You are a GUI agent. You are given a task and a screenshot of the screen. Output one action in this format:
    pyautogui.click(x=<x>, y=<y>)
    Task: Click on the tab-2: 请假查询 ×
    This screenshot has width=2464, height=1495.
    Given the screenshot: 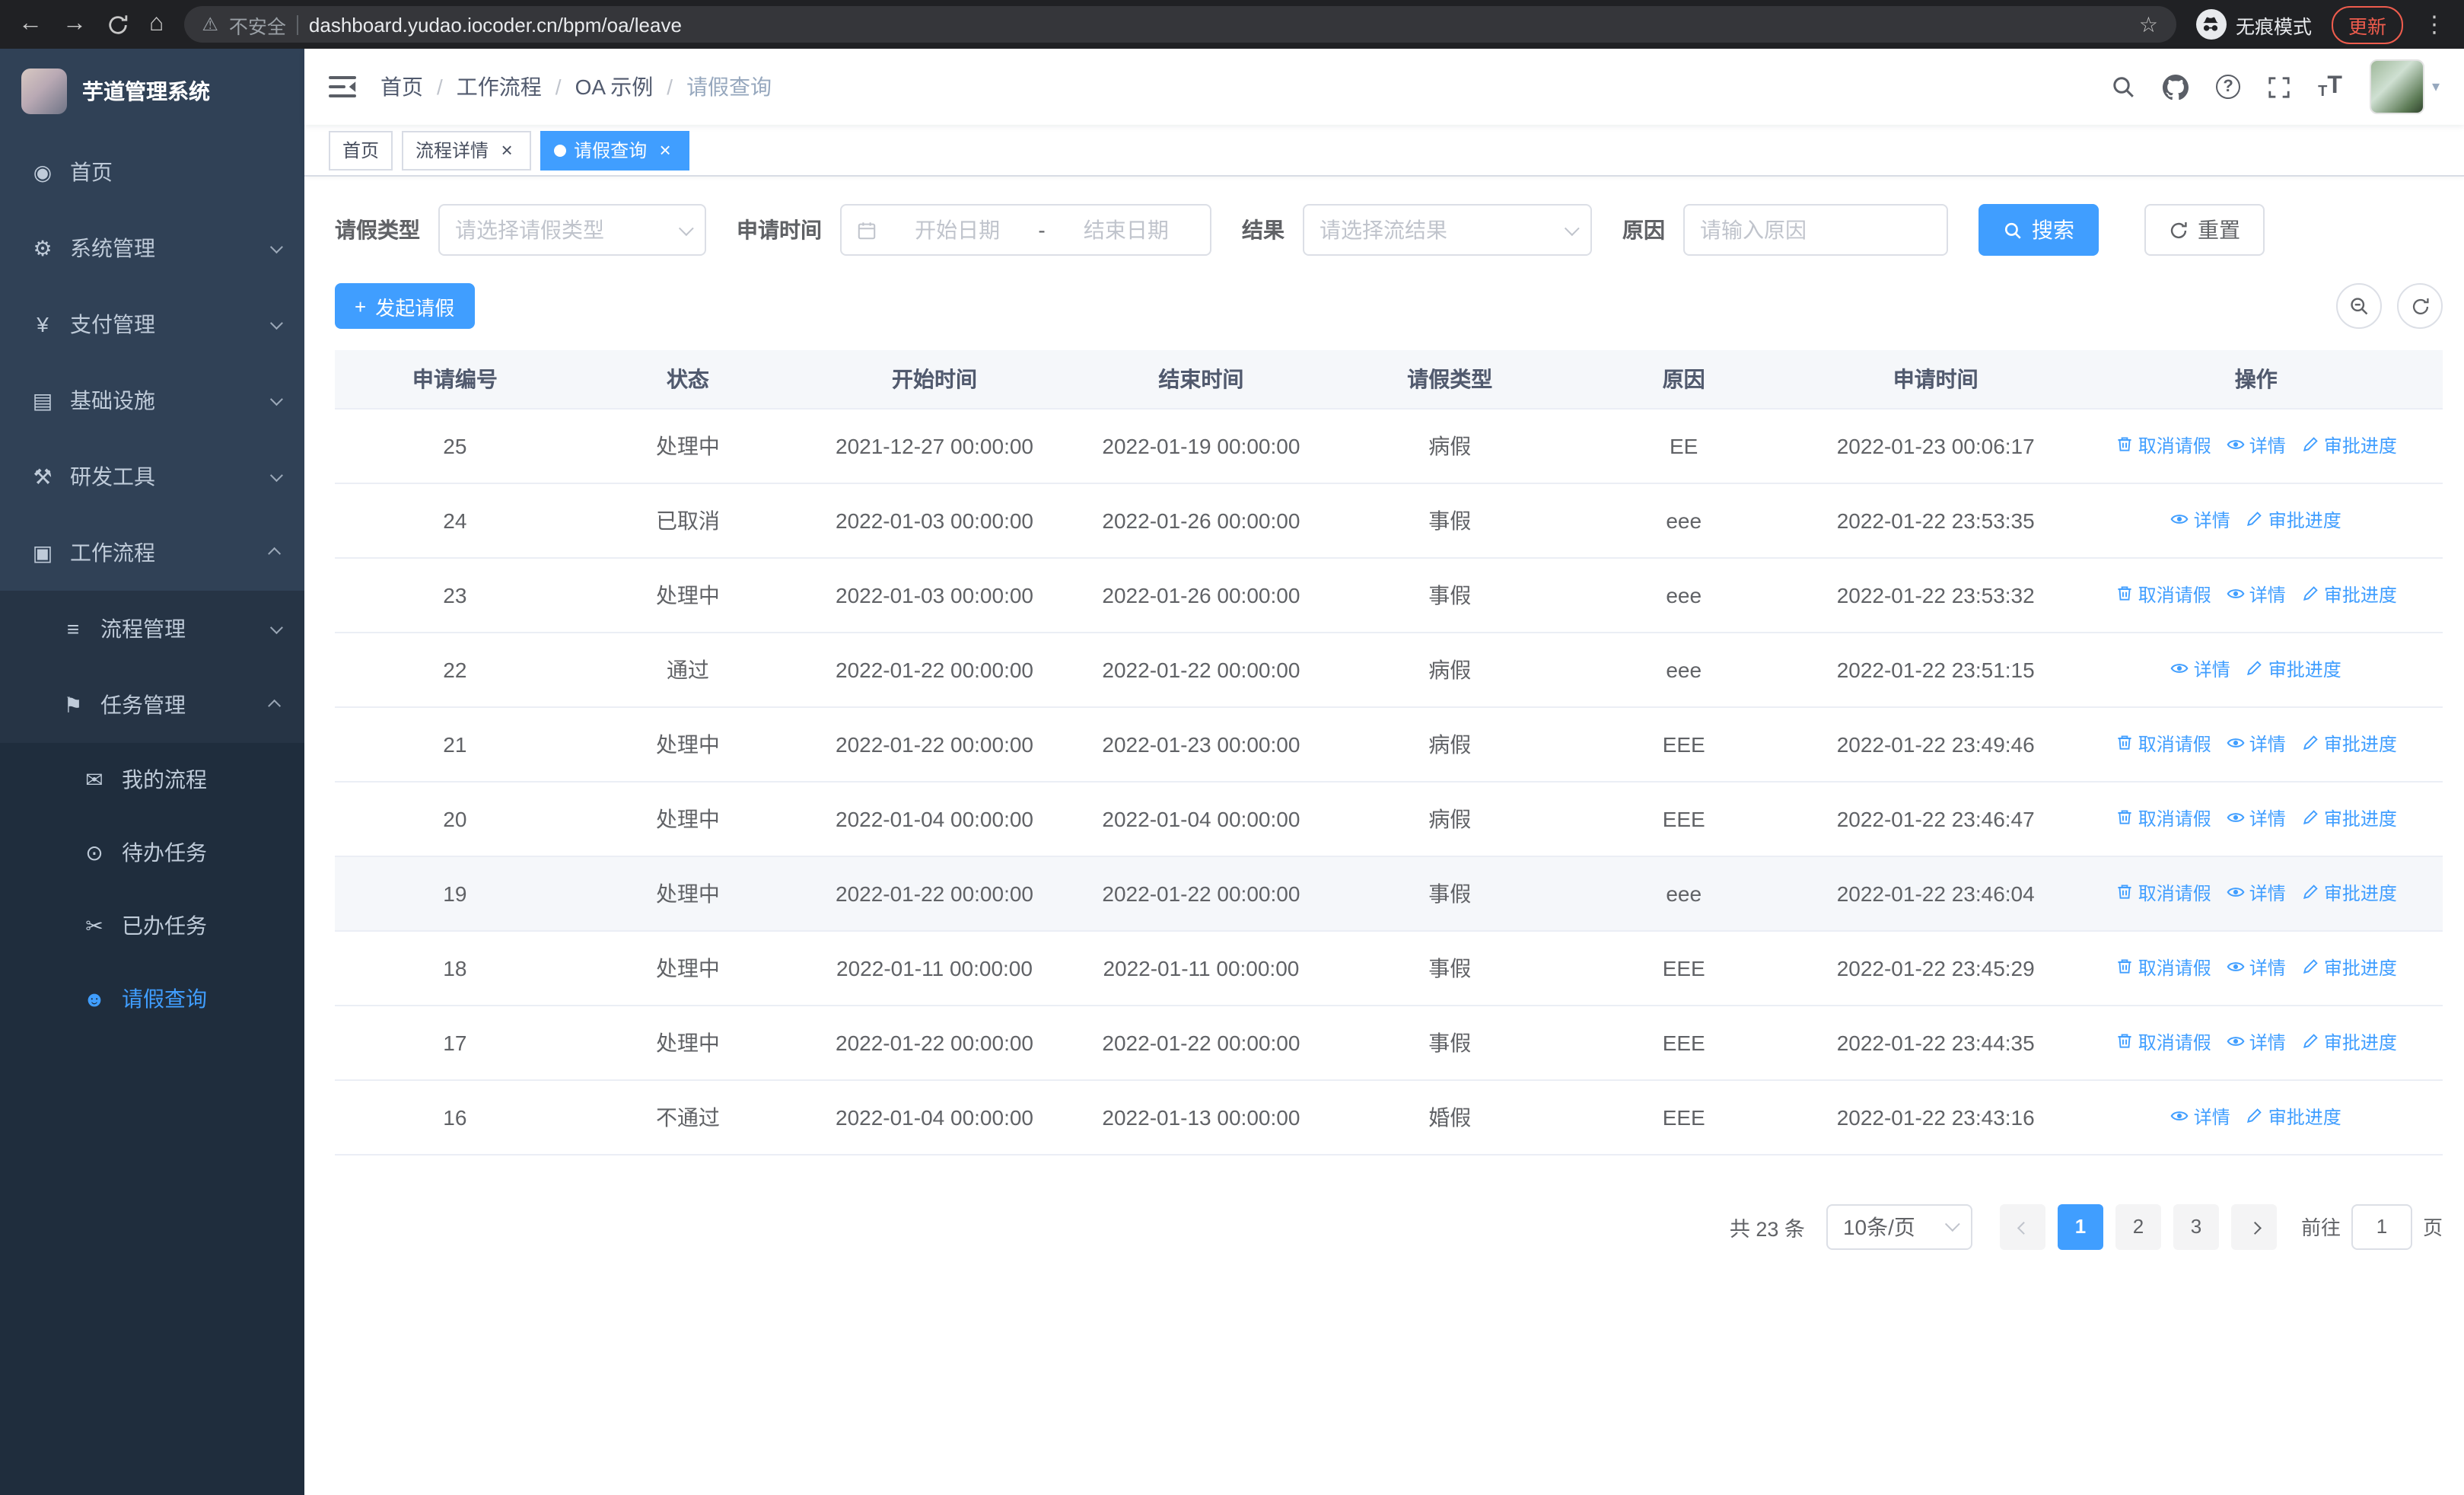 What is the action you would take?
    pyautogui.click(x=615, y=150)
    